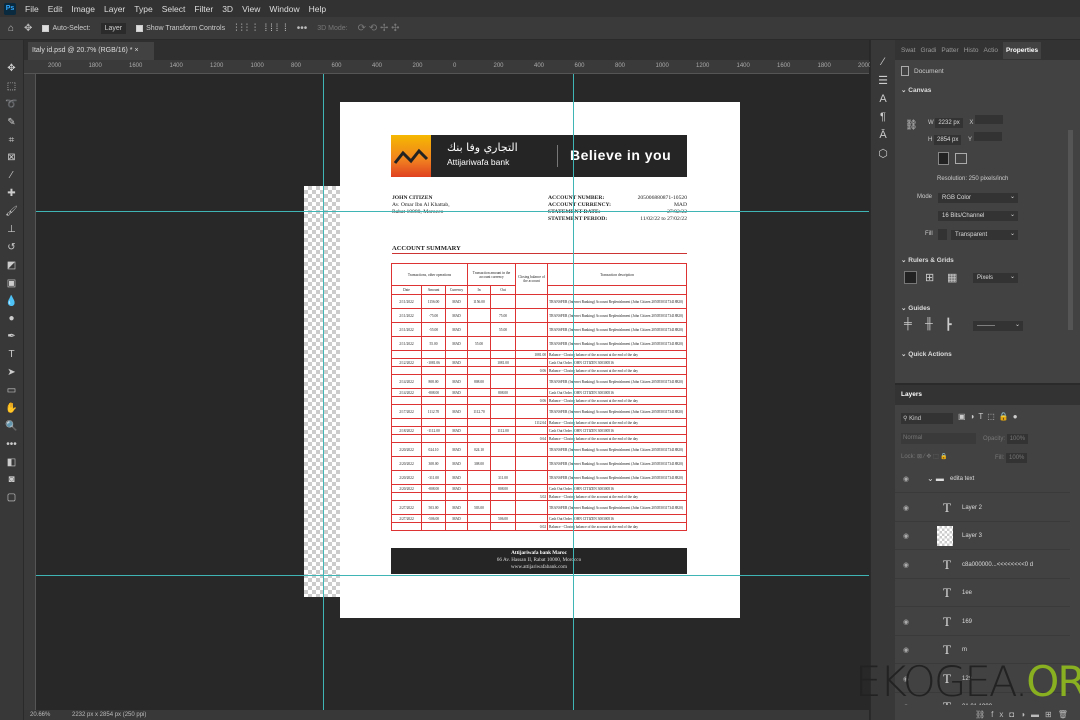 The width and height of the screenshot is (1080, 720). What do you see at coordinates (11, 319) in the screenshot?
I see `dodge-tool-icon: ●` at bounding box center [11, 319].